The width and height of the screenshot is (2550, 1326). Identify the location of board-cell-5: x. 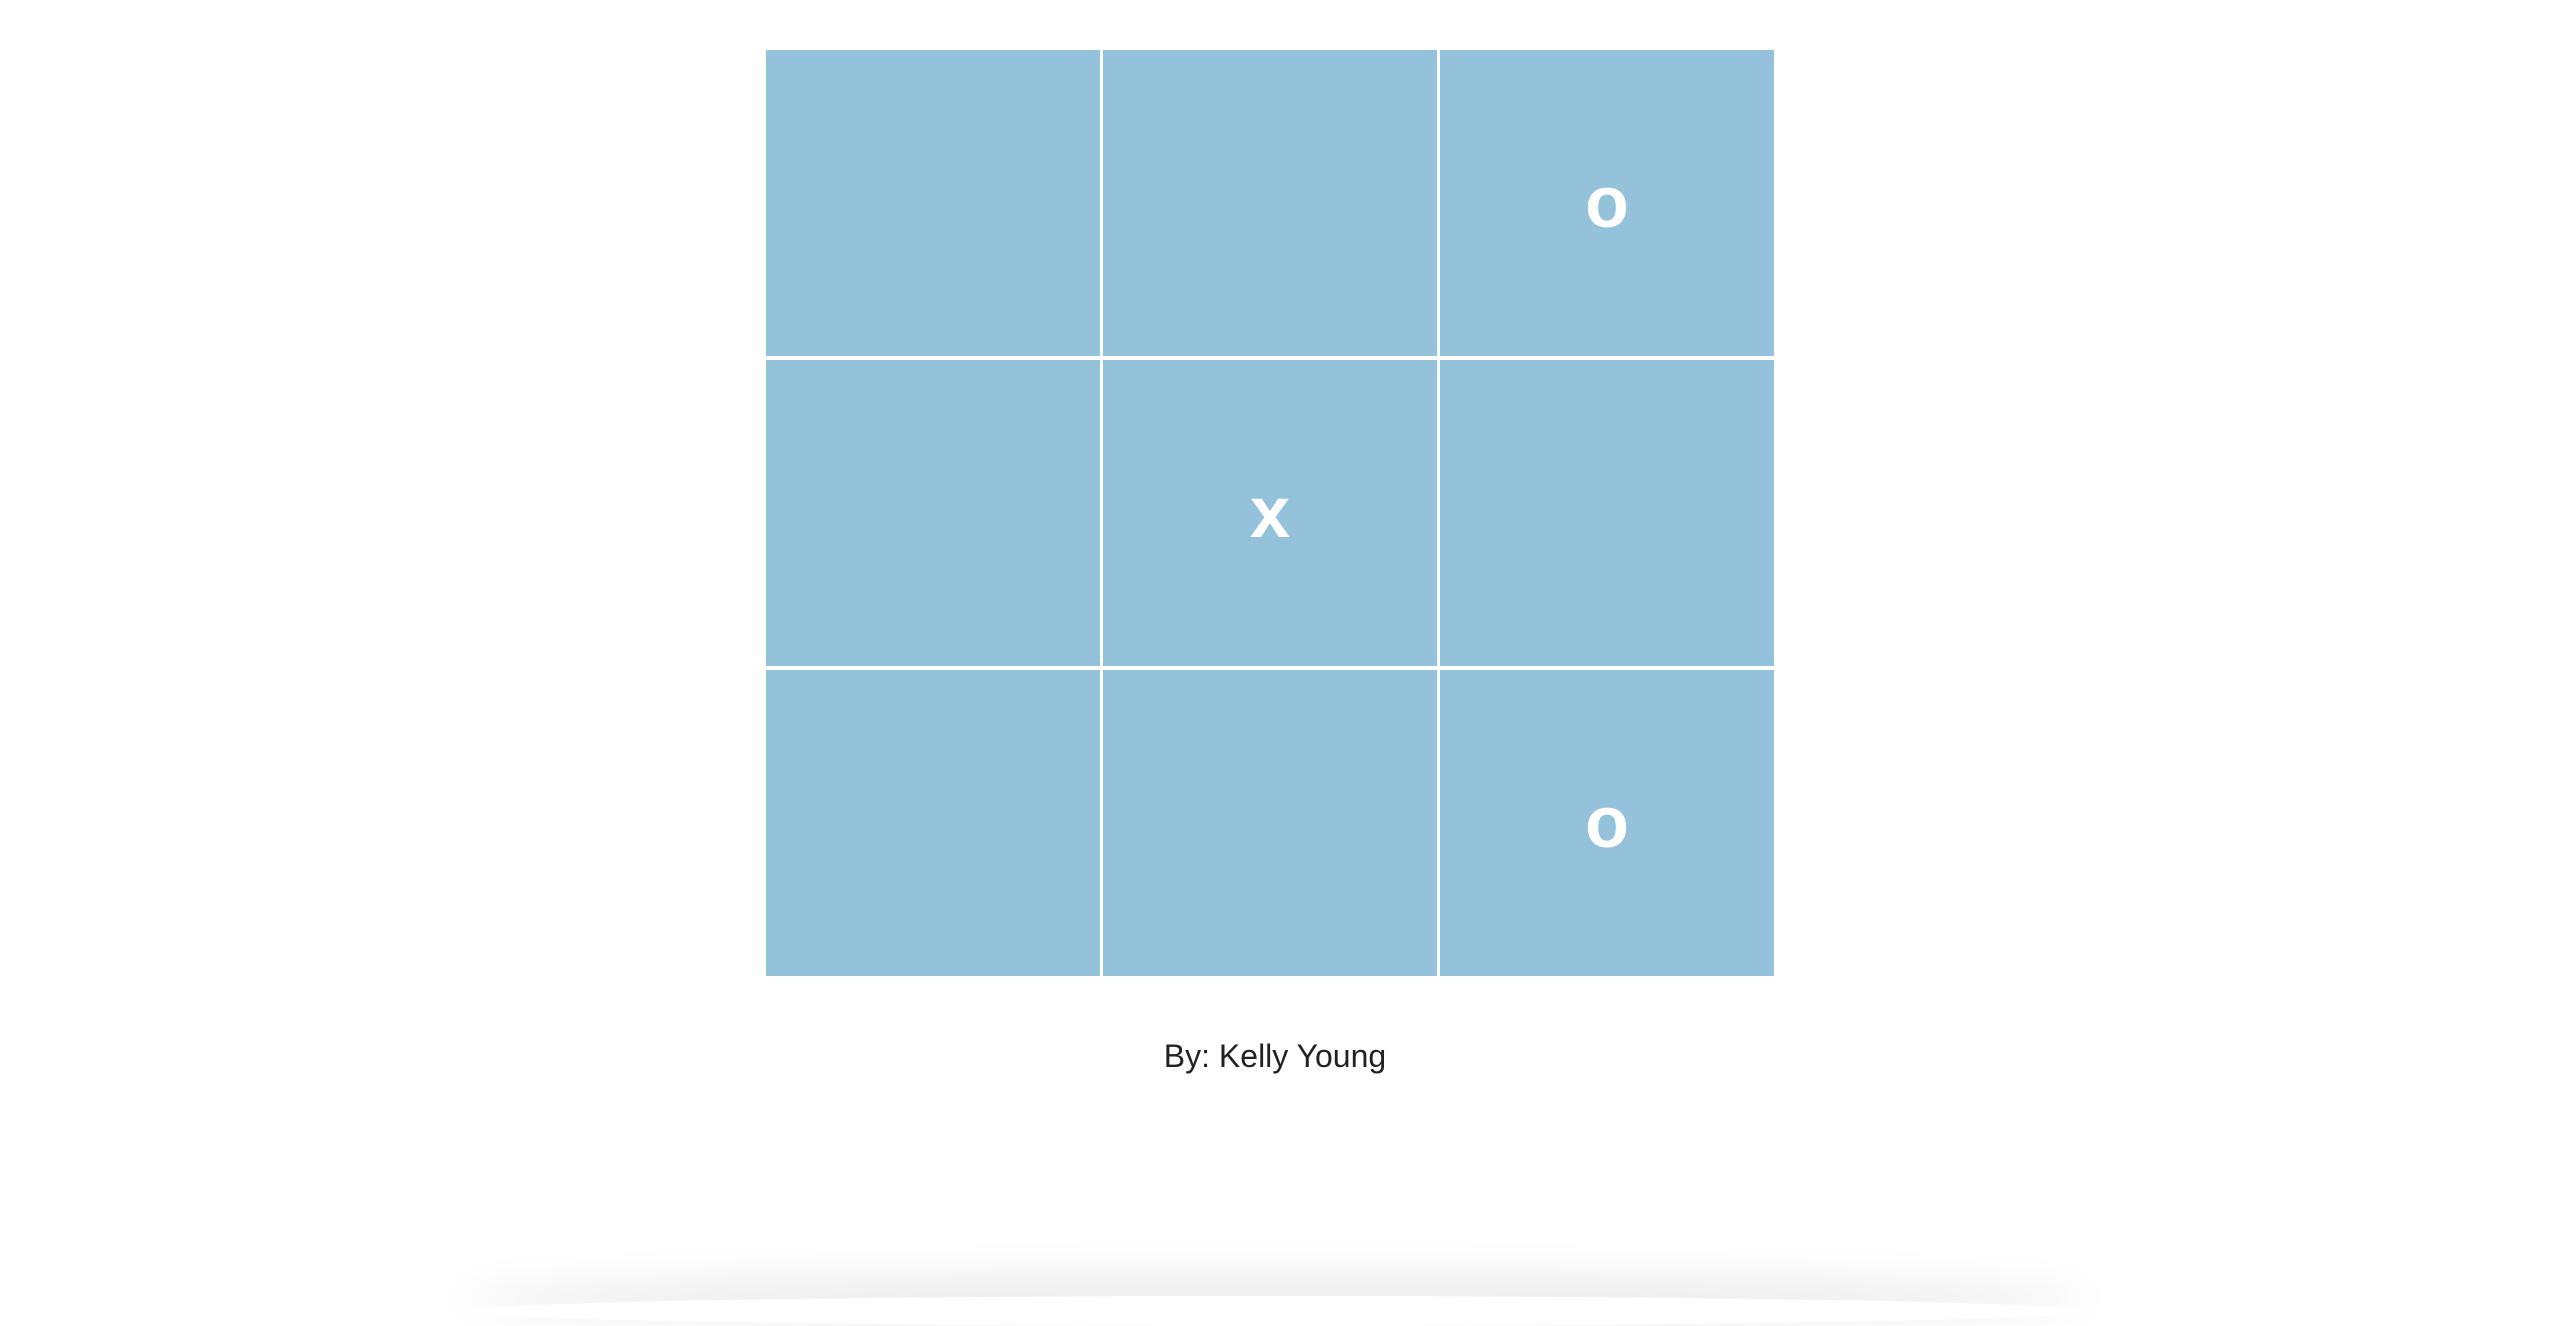
(1270, 513).